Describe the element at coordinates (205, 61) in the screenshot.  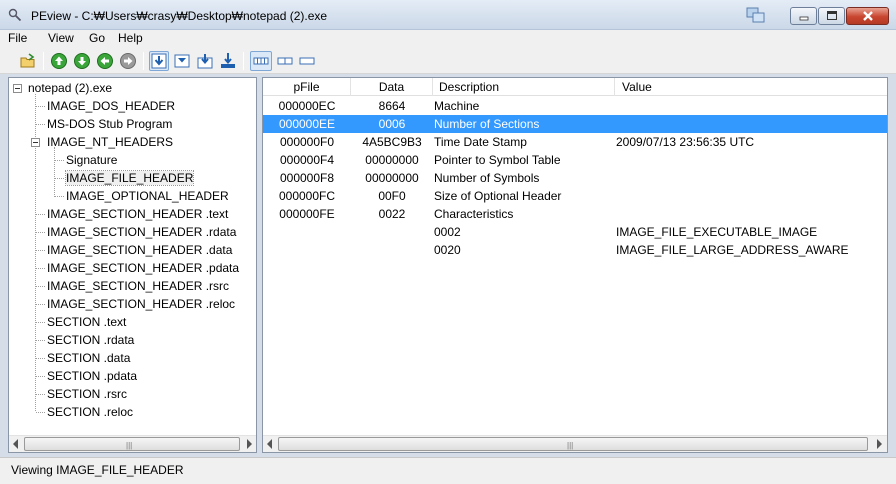
I see `view-prev-button` at that location.